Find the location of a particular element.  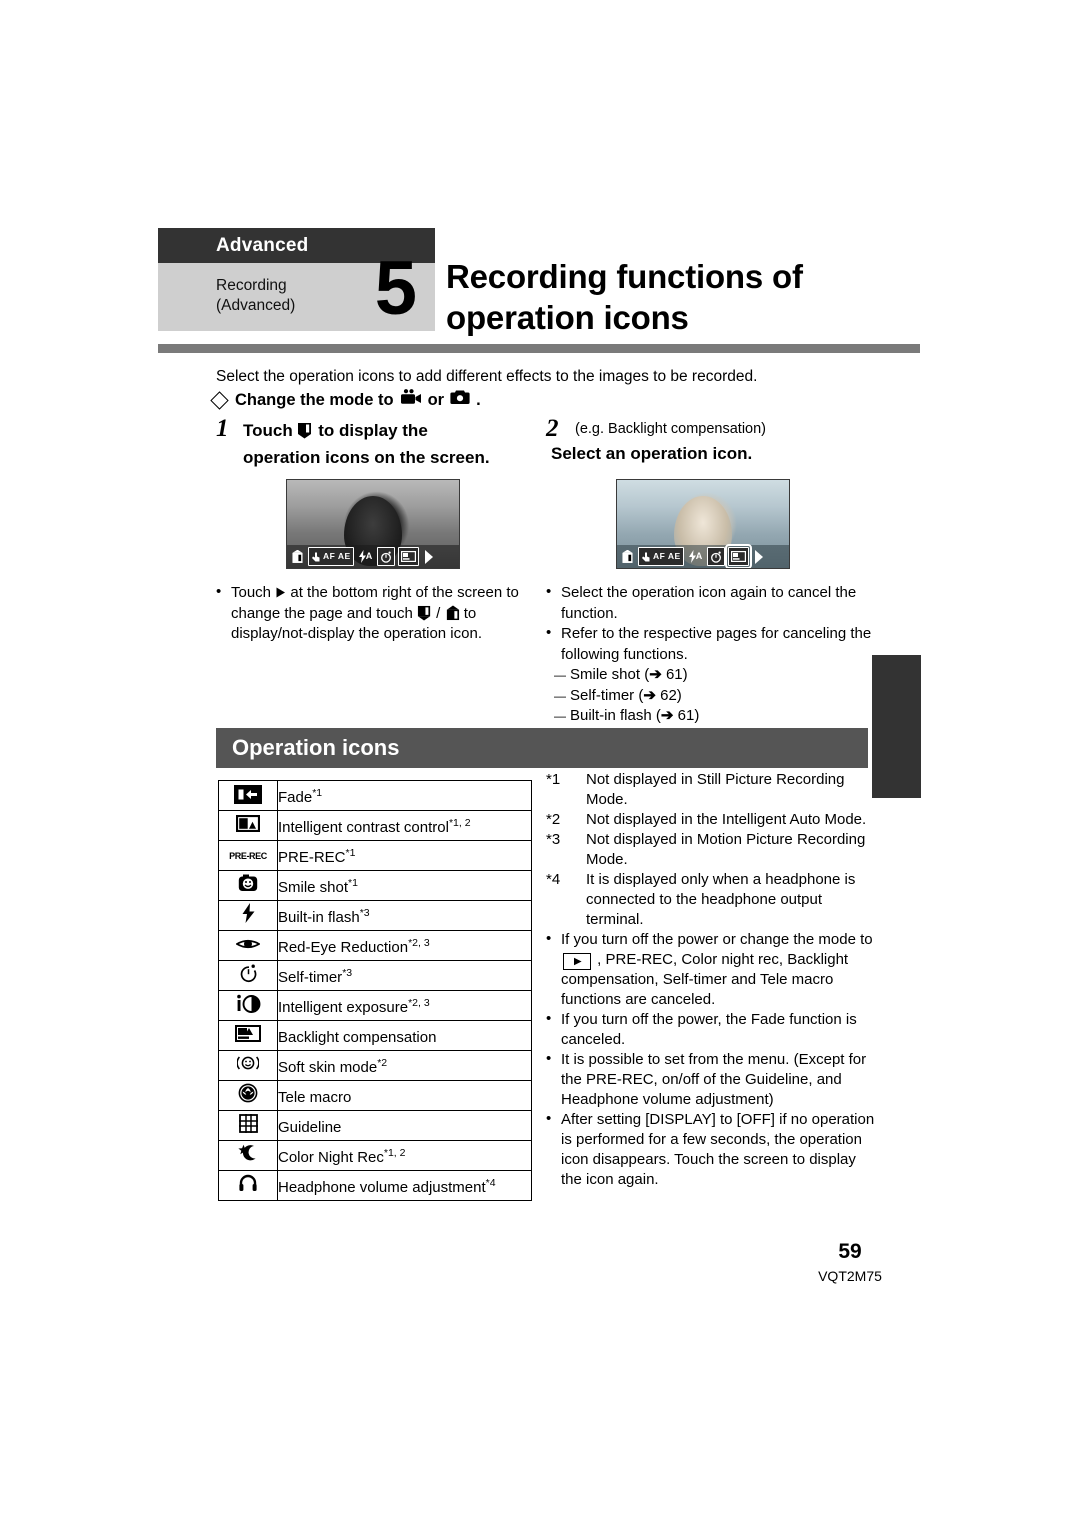

page-title: Recording functions of operation icons is located at coordinates (681, 297).